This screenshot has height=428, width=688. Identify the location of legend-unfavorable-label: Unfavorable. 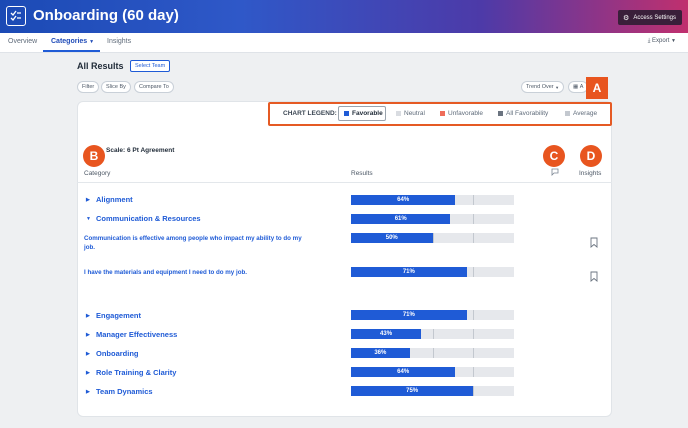
(466, 113).